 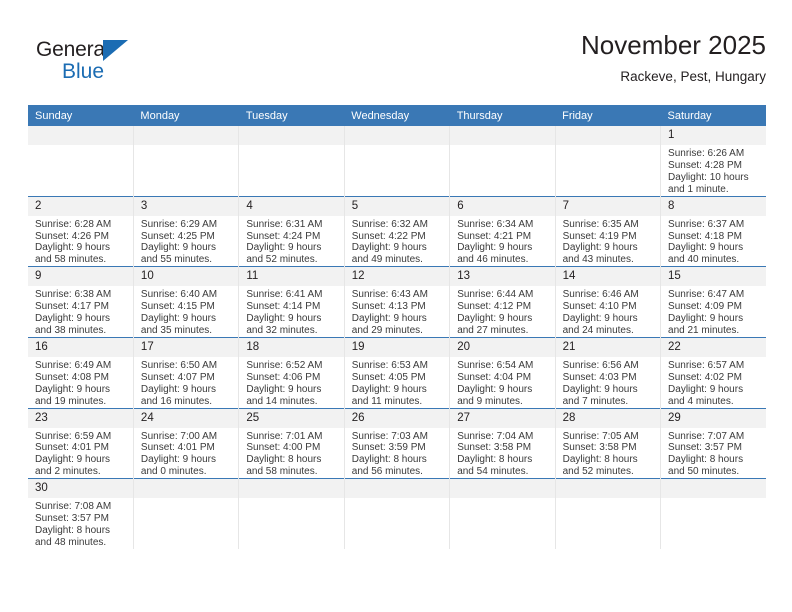 What do you see at coordinates (291, 277) in the screenshot?
I see `day-number: 11` at bounding box center [291, 277].